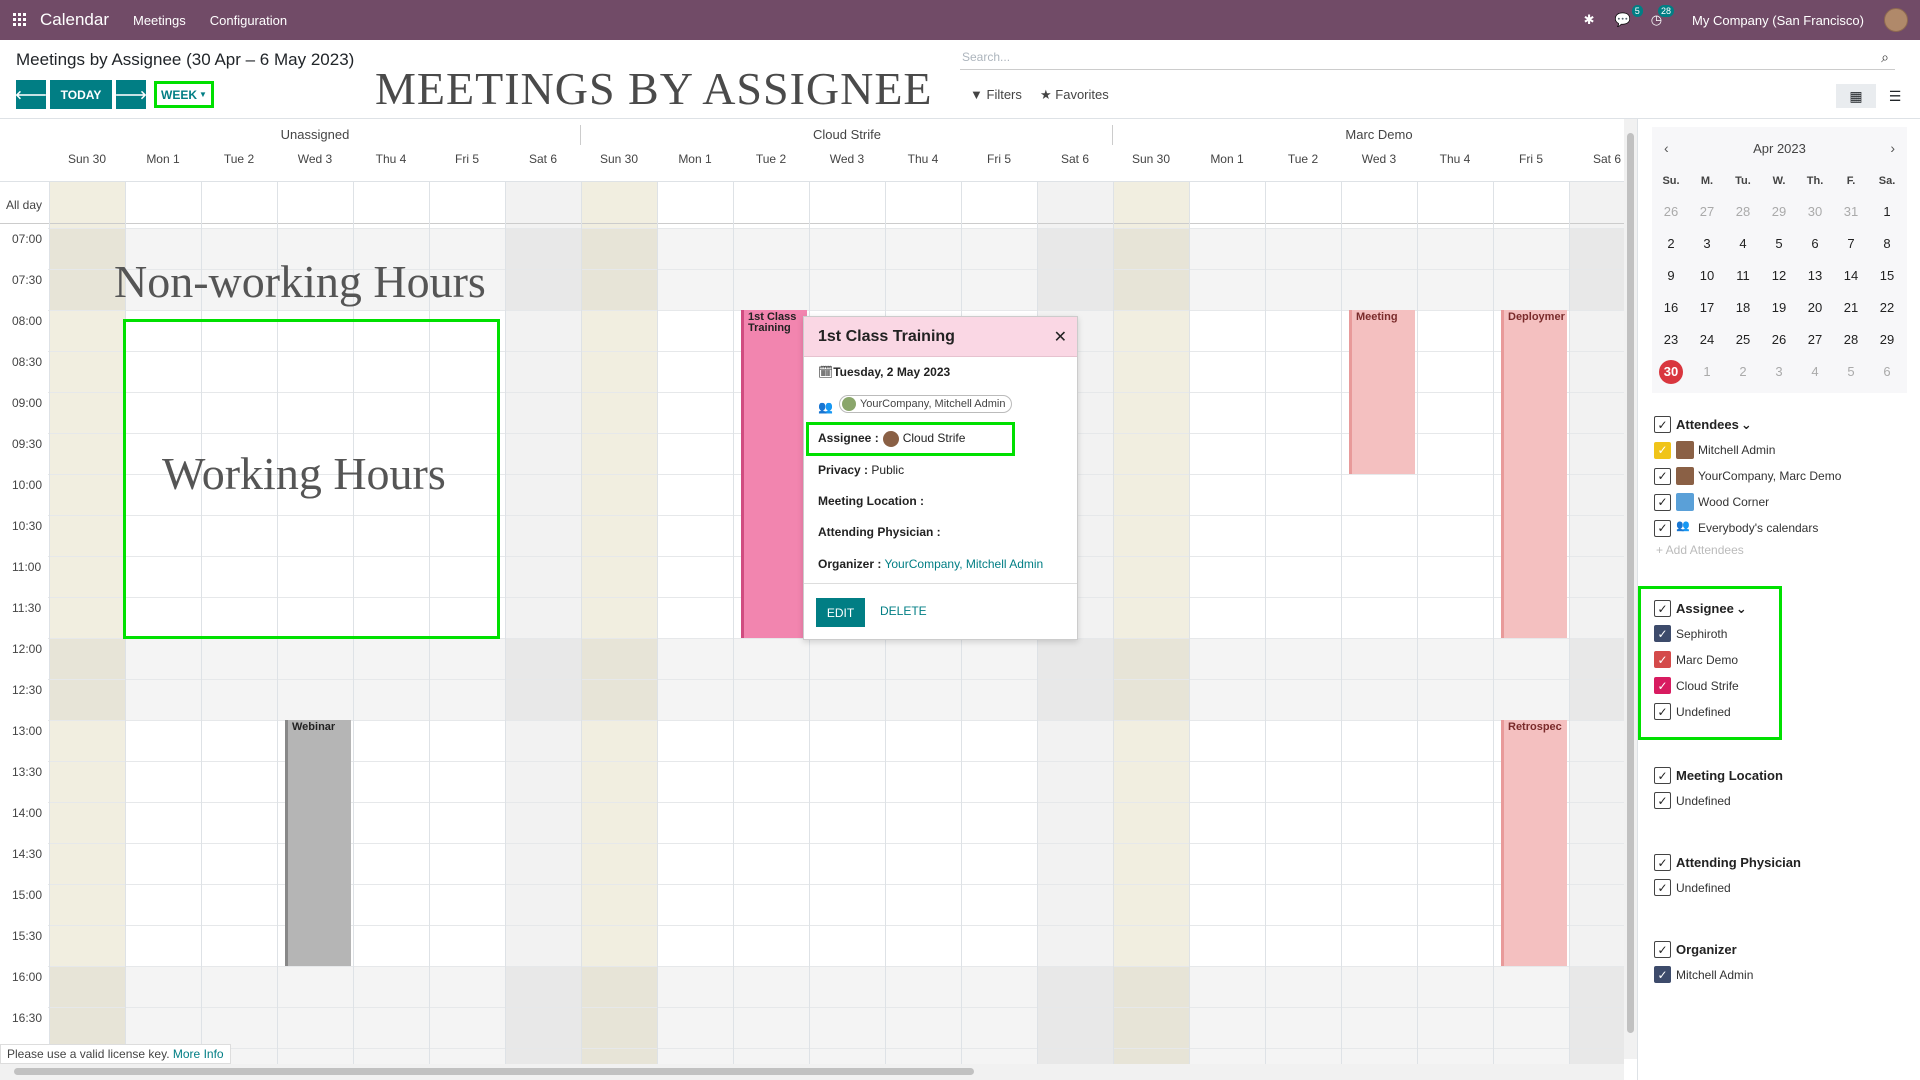 The width and height of the screenshot is (1920, 1080). I want to click on next-button: 🡒, so click(131, 94).